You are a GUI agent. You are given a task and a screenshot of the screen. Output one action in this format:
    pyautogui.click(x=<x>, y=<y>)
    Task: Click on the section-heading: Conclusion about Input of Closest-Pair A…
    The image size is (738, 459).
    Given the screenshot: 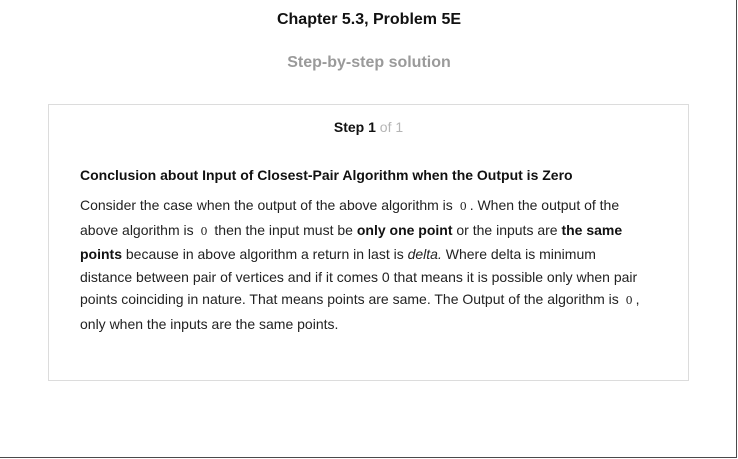 What is the action you would take?
    pyautogui.click(x=326, y=175)
    